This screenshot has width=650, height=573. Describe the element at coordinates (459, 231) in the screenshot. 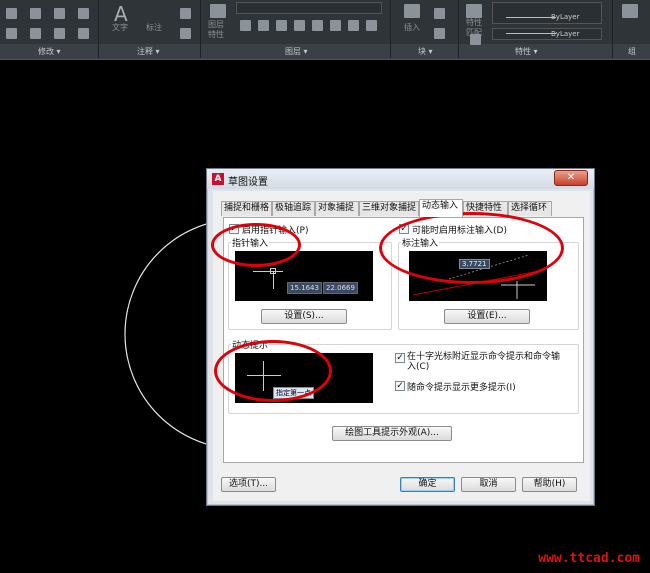

I see `enable-dim-label: 可能时启用标注输入(D)` at that location.